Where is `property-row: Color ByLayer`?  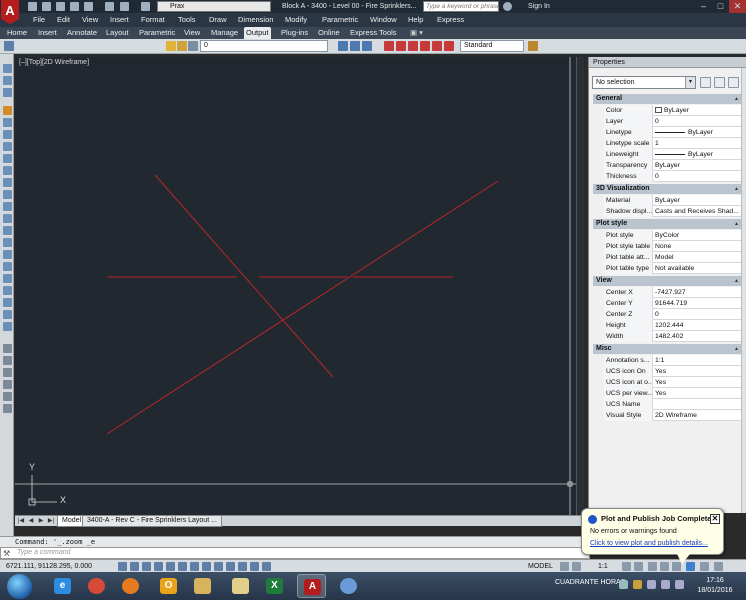 property-row: Color ByLayer is located at coordinates (672, 110).